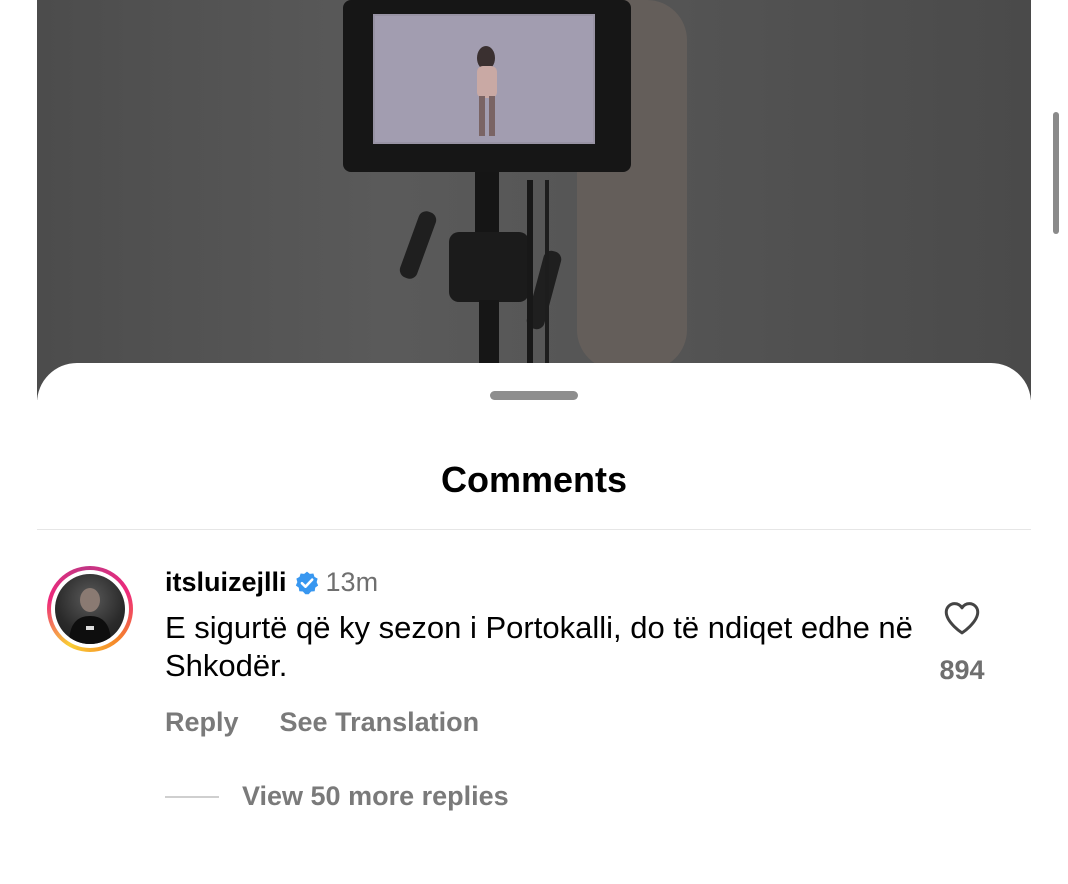 This screenshot has width=1068, height=884. I want to click on sheet-drag-handle, so click(534, 395).